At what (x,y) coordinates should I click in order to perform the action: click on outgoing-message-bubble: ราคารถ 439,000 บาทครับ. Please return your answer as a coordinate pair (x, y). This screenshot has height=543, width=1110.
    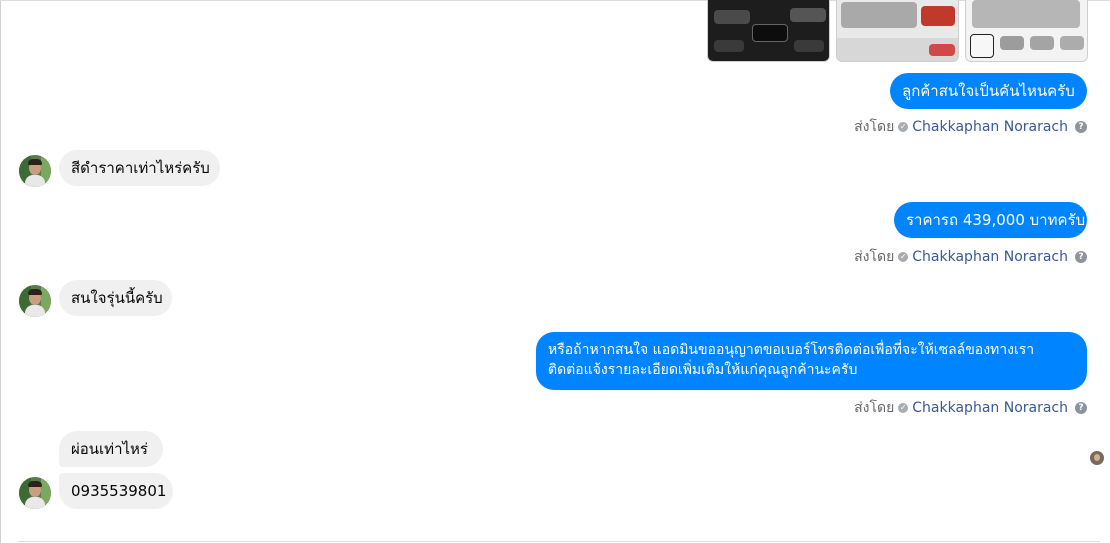
    Looking at the image, I should click on (990, 220).